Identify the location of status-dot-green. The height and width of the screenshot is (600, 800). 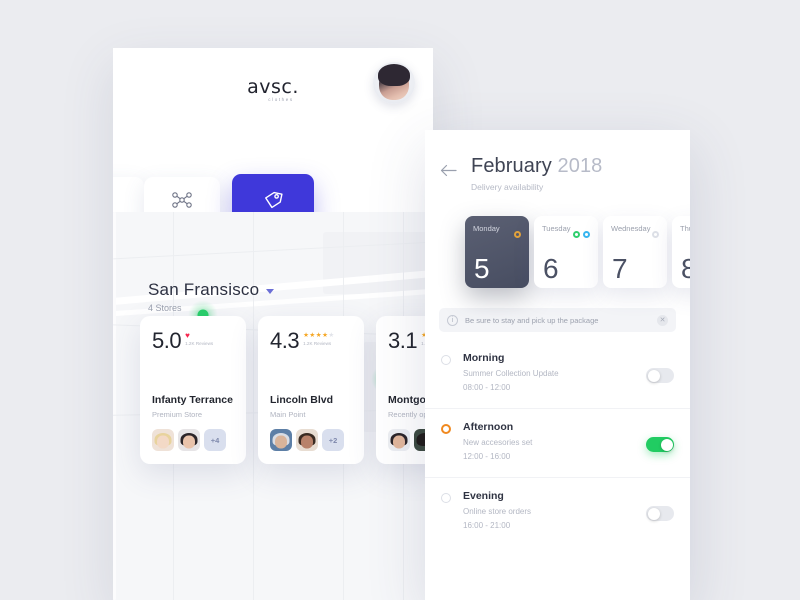
(576, 234).